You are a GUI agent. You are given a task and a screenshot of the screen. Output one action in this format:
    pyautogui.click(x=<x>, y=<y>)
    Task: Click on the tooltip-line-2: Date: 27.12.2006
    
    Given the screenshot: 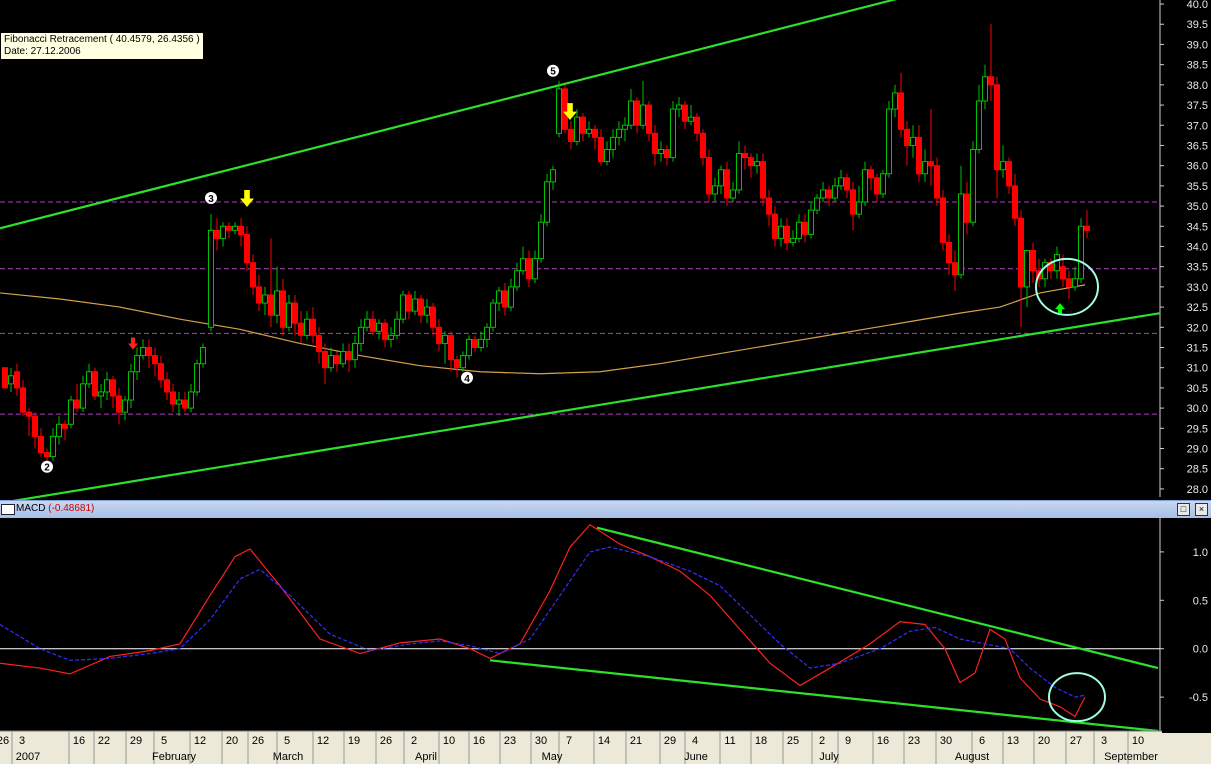 What is the action you would take?
    pyautogui.click(x=42, y=51)
    